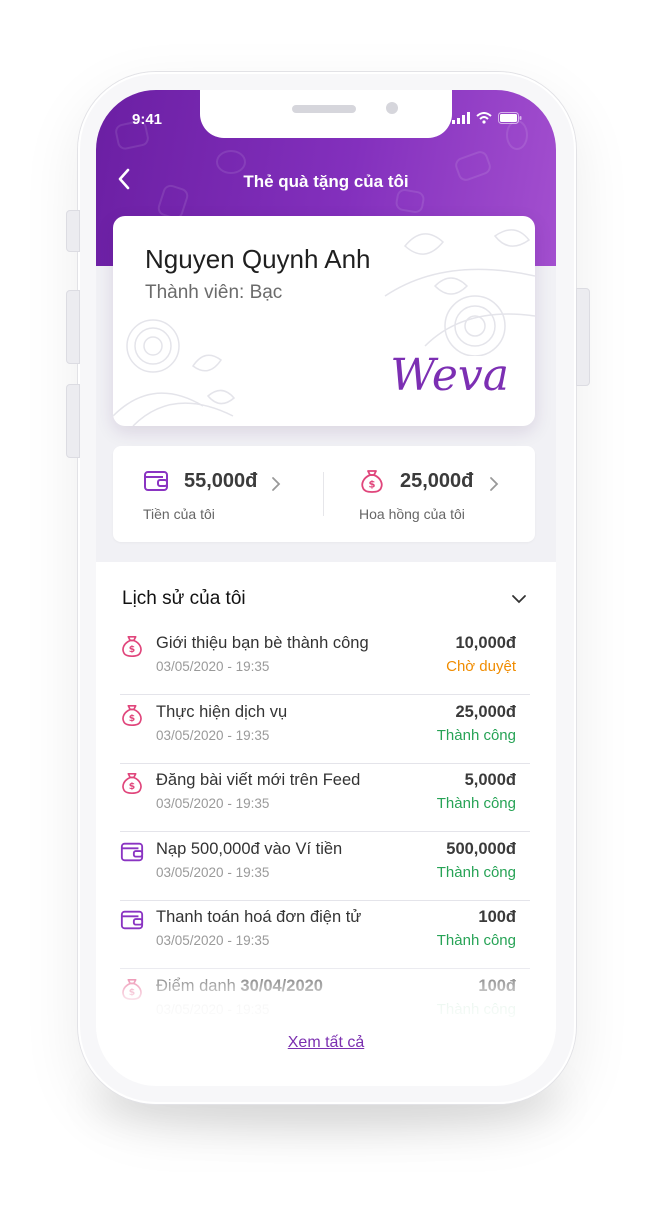 Image resolution: width=649 pixels, height=1213 pixels. Describe the element at coordinates (461, 118) in the screenshot. I see `signal-icon` at that location.